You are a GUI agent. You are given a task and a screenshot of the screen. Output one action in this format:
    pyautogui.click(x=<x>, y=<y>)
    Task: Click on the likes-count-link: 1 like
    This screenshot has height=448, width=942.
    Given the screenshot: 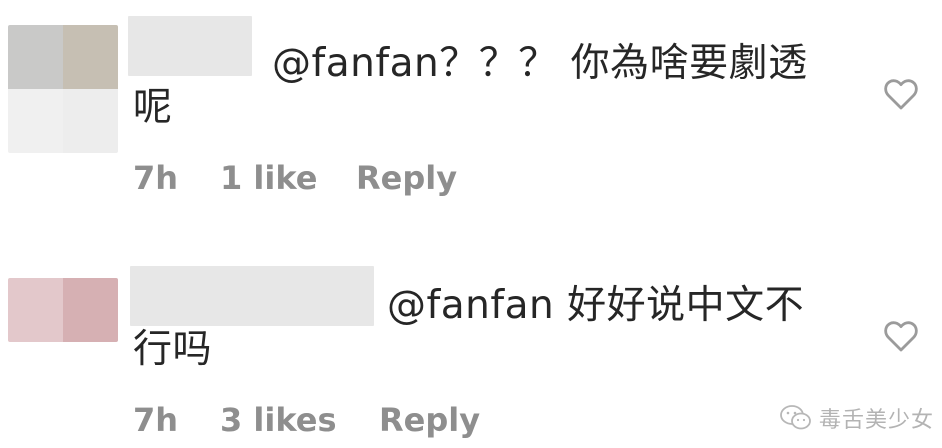 What is the action you would take?
    pyautogui.click(x=268, y=178)
    